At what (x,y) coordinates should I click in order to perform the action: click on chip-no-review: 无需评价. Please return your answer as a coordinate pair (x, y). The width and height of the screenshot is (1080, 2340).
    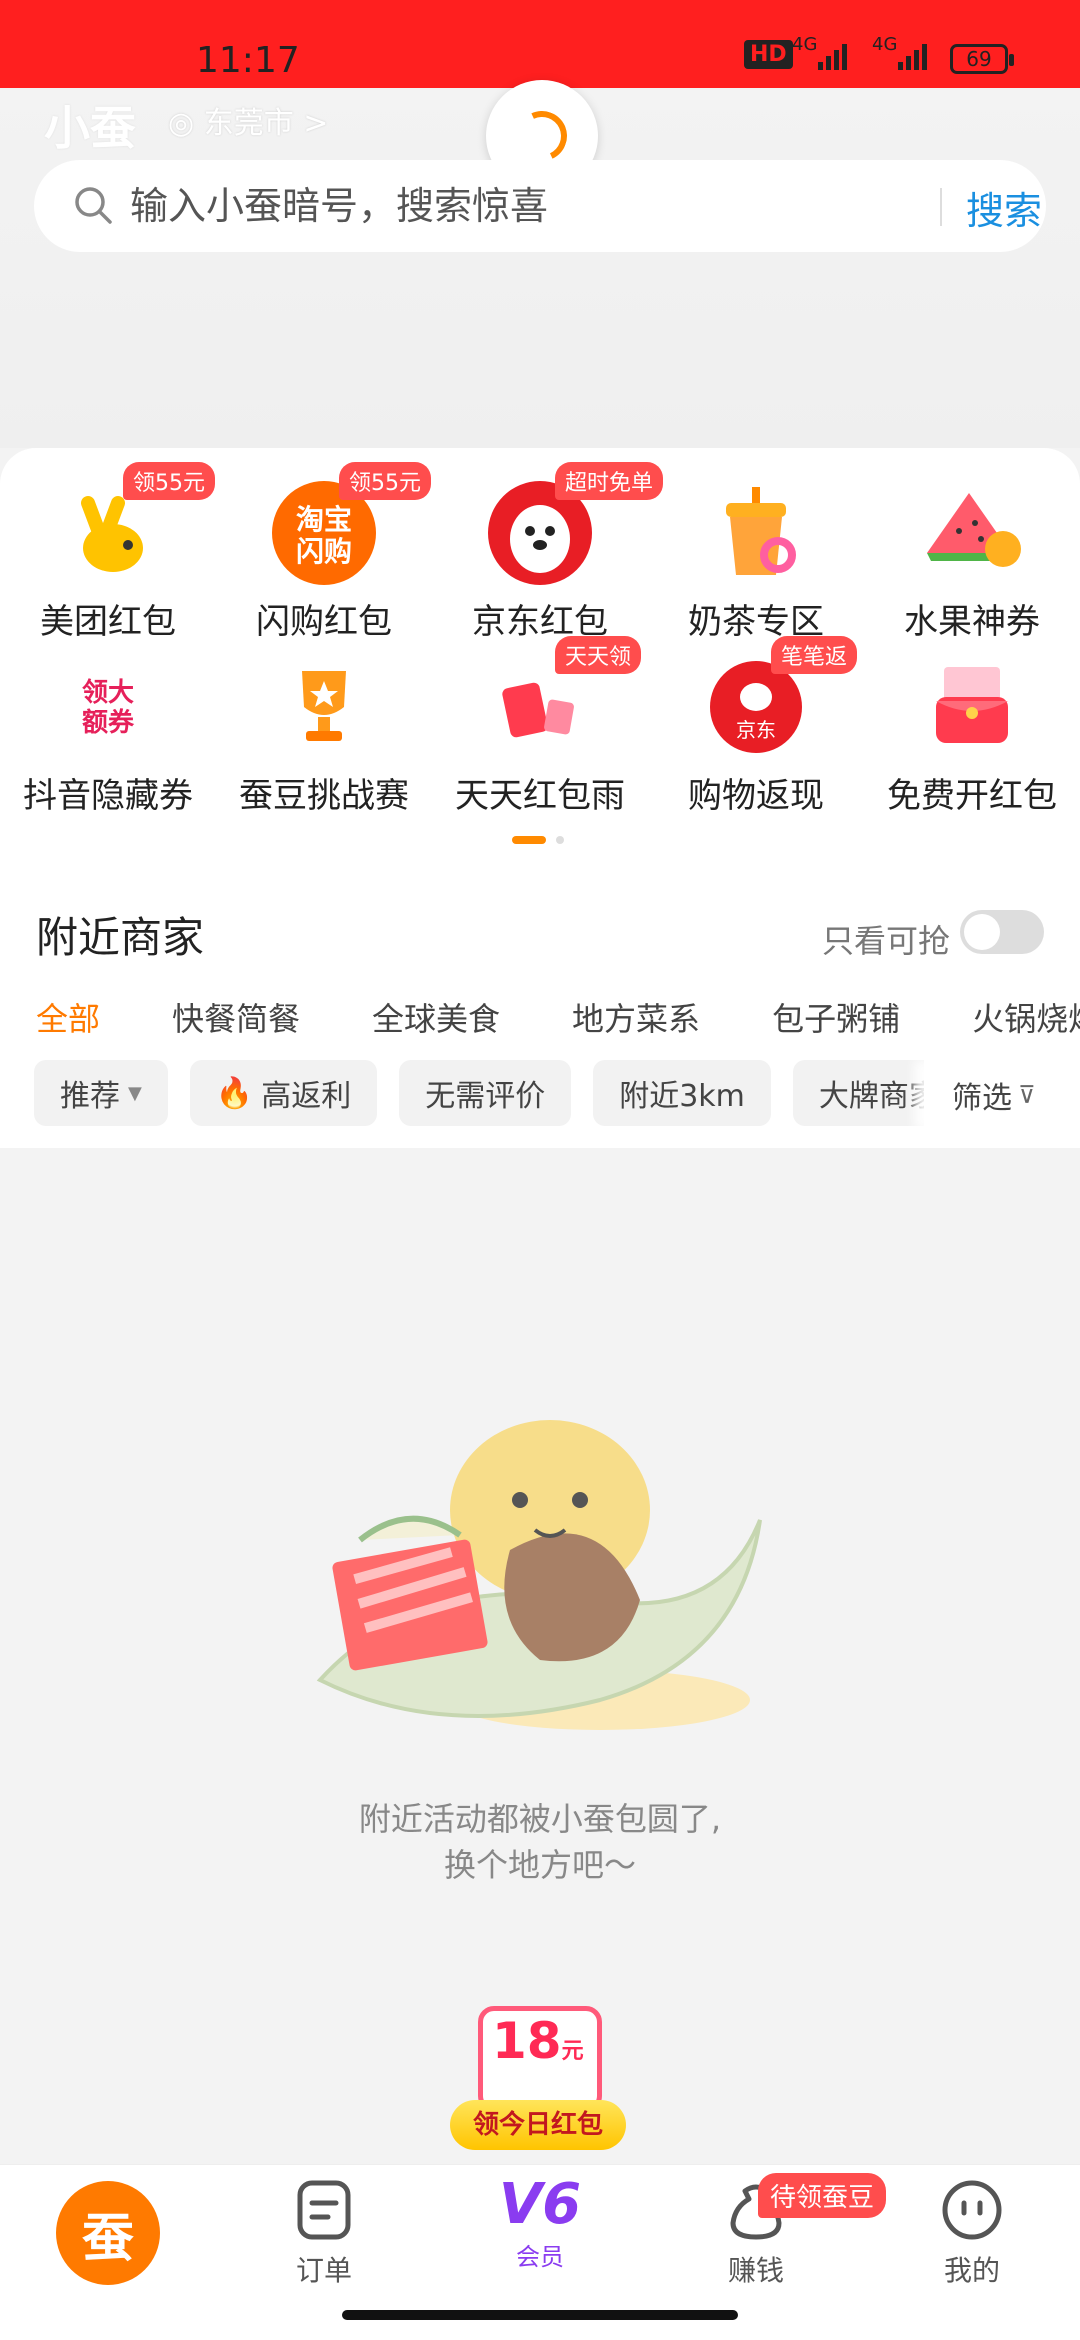
    Looking at the image, I should click on (485, 1093).